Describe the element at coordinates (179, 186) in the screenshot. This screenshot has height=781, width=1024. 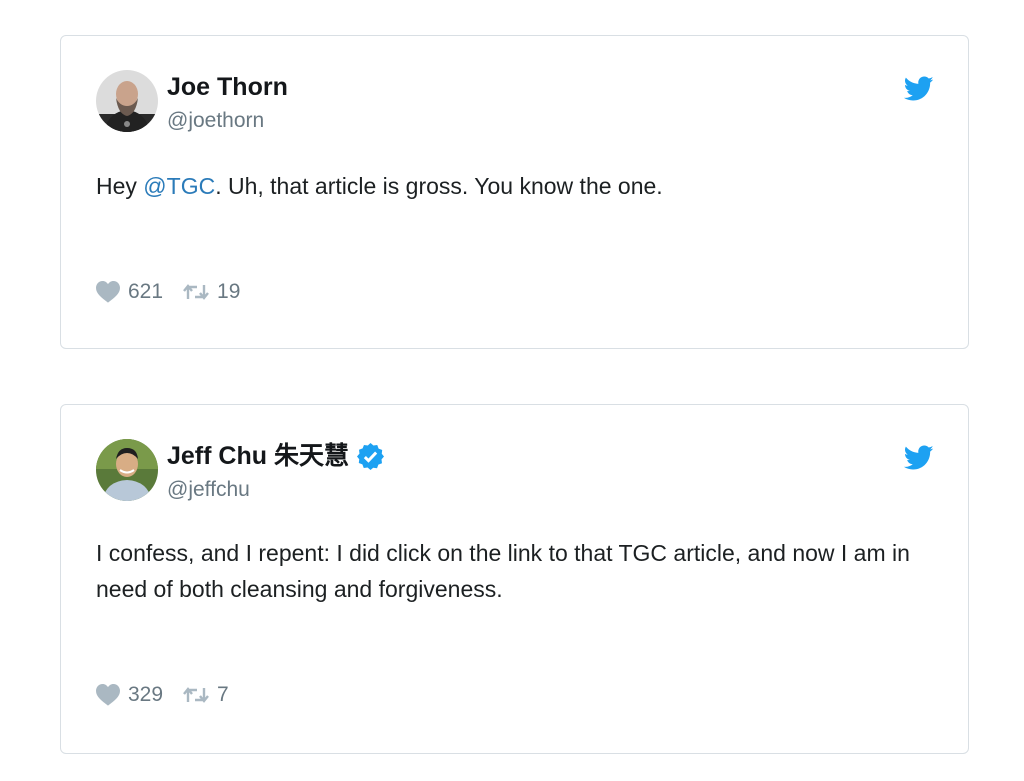
I see `mention-link: @TGC` at that location.